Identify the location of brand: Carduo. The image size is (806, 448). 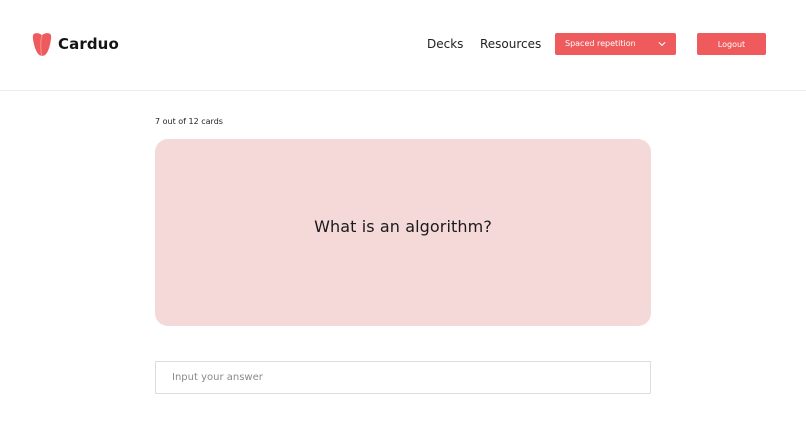
(75, 44).